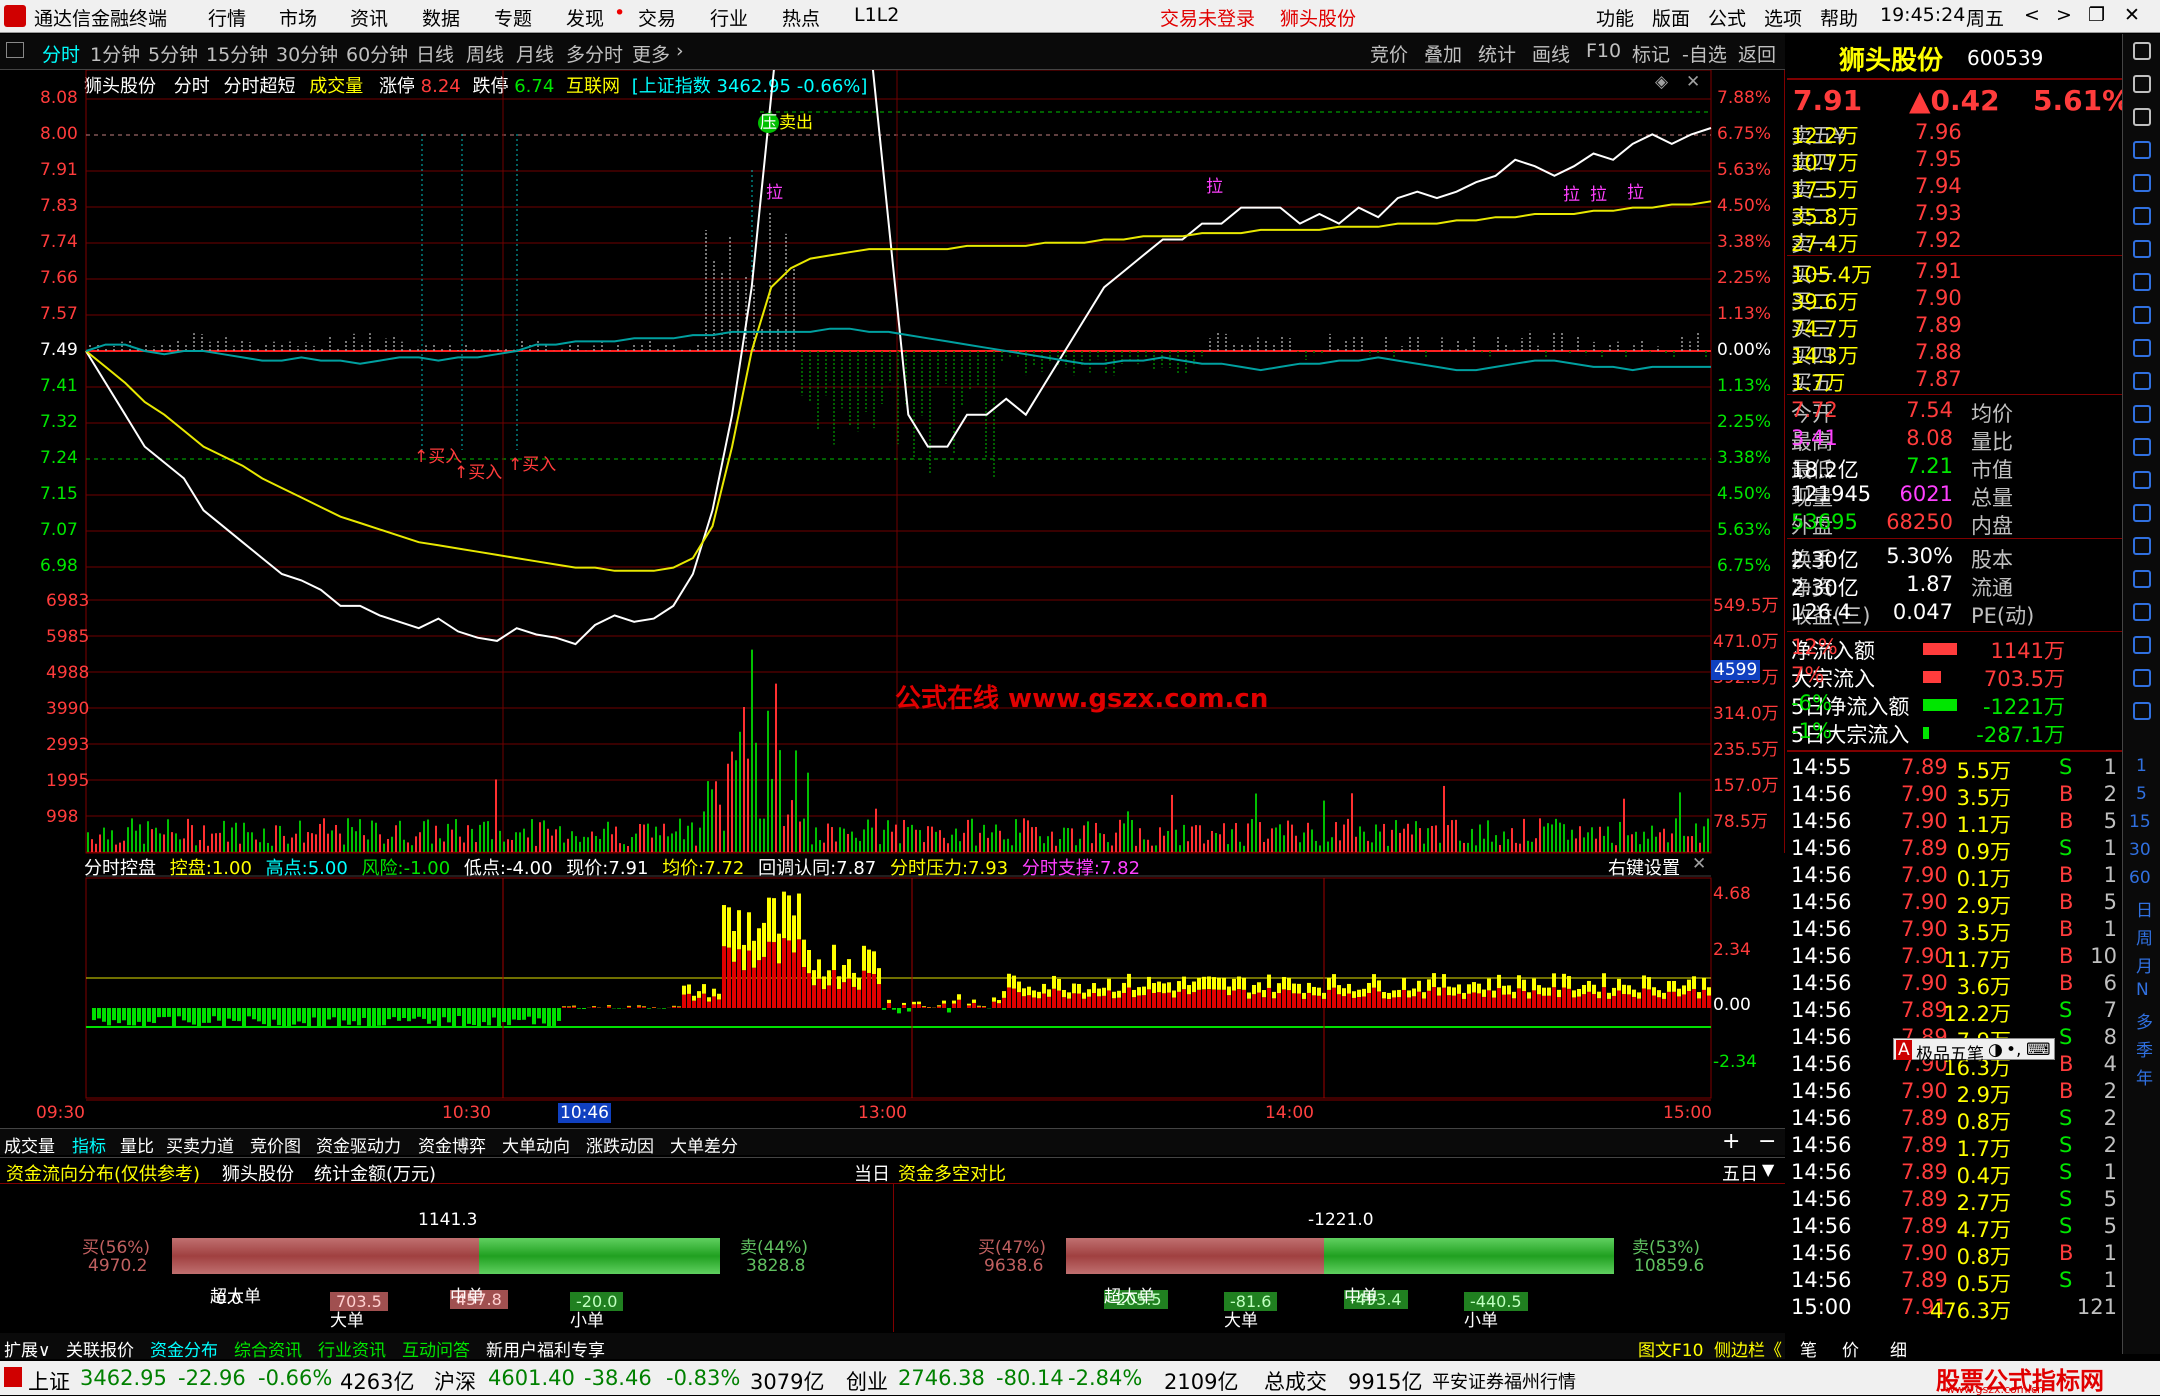  What do you see at coordinates (2144, 964) in the screenshot?
I see `side-period-button: 月` at bounding box center [2144, 964].